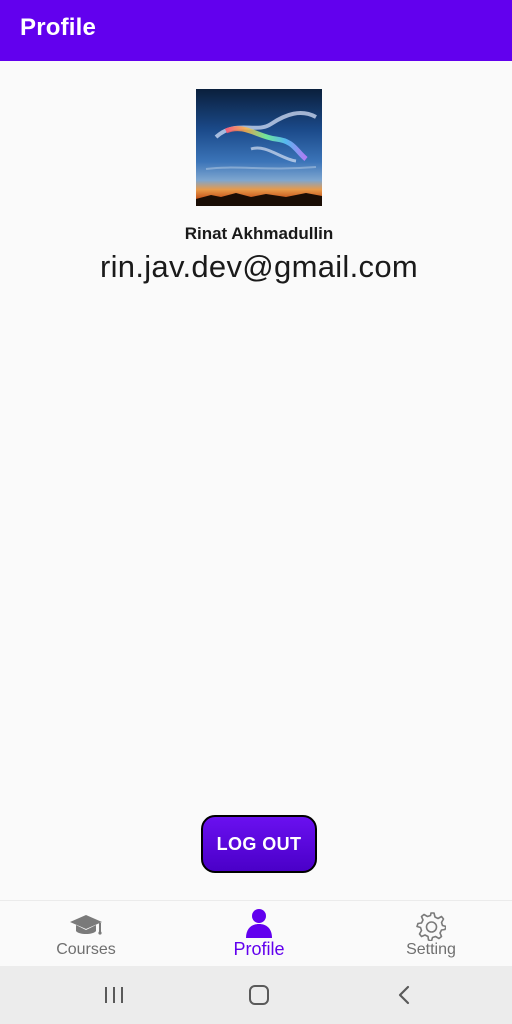 The image size is (512, 1024). What do you see at coordinates (259, 233) in the screenshot?
I see `user-name: Rinat Akhmadullin` at bounding box center [259, 233].